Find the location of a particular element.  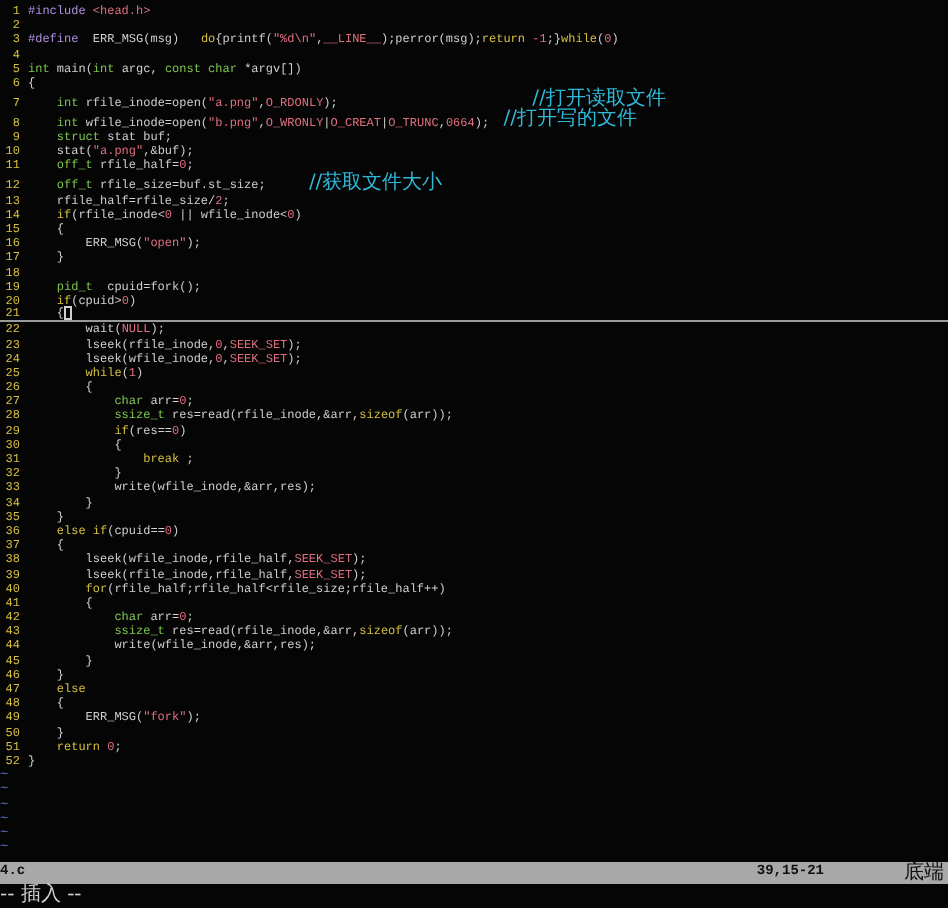

text-cursor is located at coordinates (68, 313).